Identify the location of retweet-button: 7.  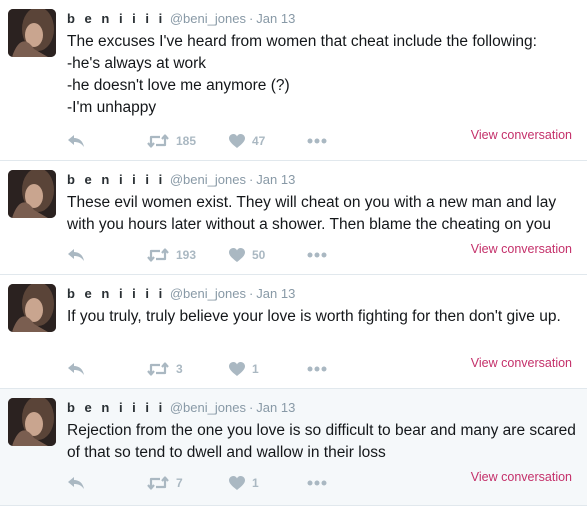
(165, 483).